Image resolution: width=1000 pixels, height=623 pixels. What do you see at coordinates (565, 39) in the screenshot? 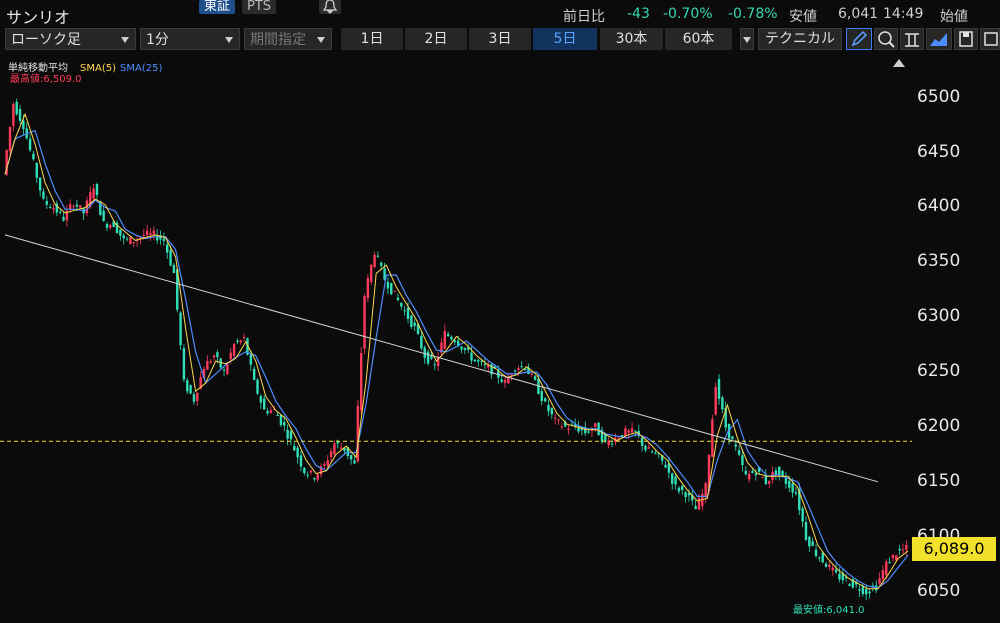
I see `range-5d: 5日` at bounding box center [565, 39].